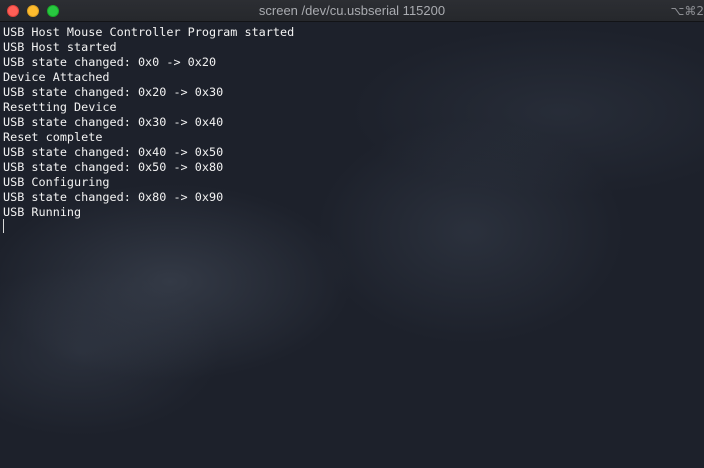  What do you see at coordinates (113, 92) in the screenshot?
I see `terminal-line: USB state changed: 0x20 -> 0x30` at bounding box center [113, 92].